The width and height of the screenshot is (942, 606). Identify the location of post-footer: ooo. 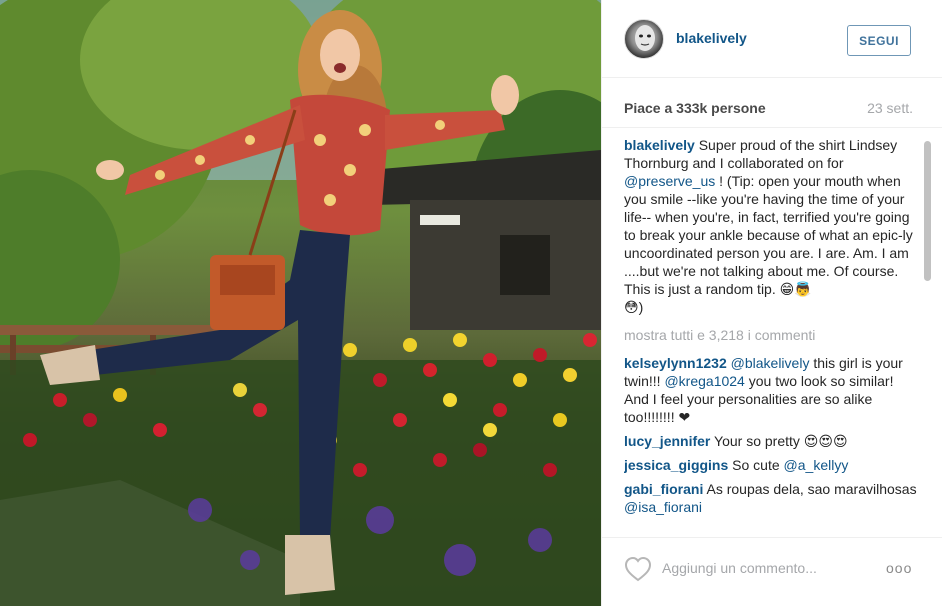
(772, 571).